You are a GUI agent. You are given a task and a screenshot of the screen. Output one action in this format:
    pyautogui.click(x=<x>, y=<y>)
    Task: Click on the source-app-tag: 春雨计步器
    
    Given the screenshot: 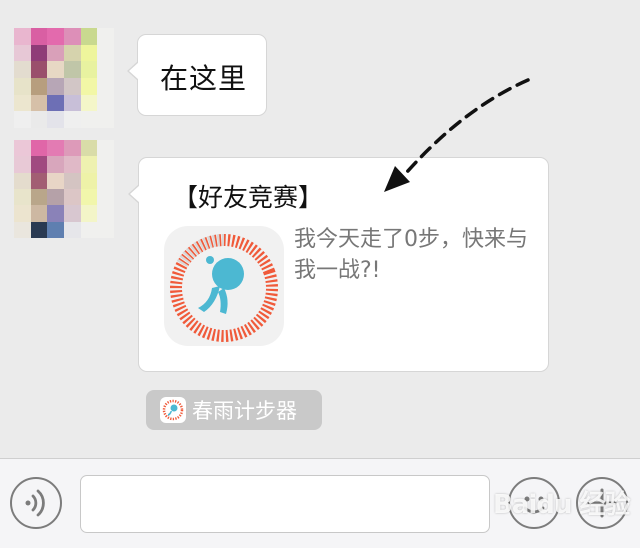 What is the action you would take?
    pyautogui.click(x=234, y=410)
    